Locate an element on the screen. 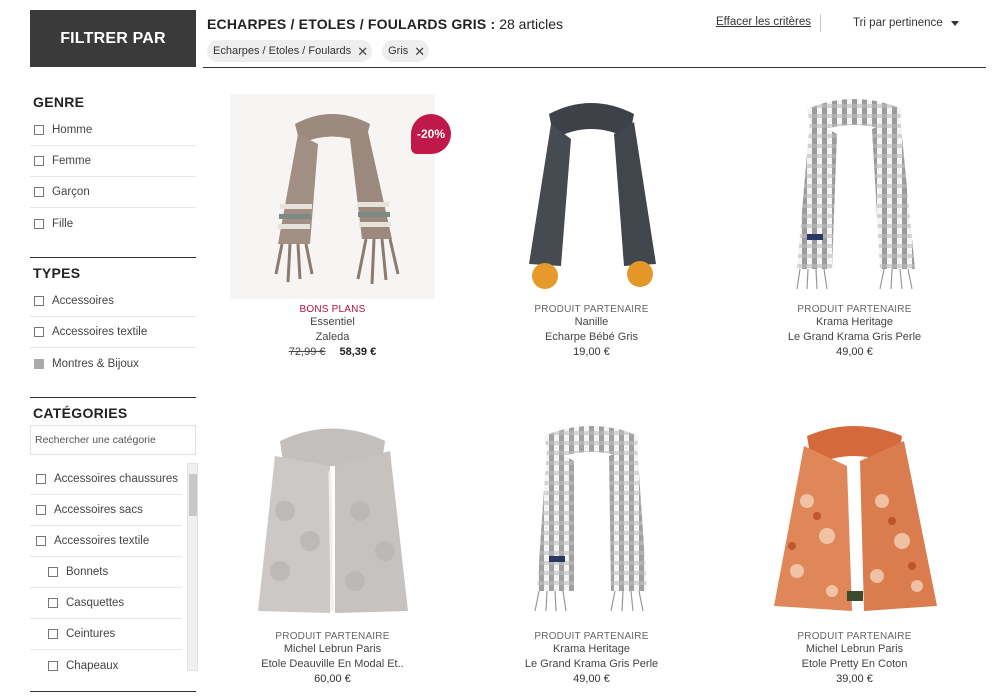  product-brand: Nanille is located at coordinates (591, 322).